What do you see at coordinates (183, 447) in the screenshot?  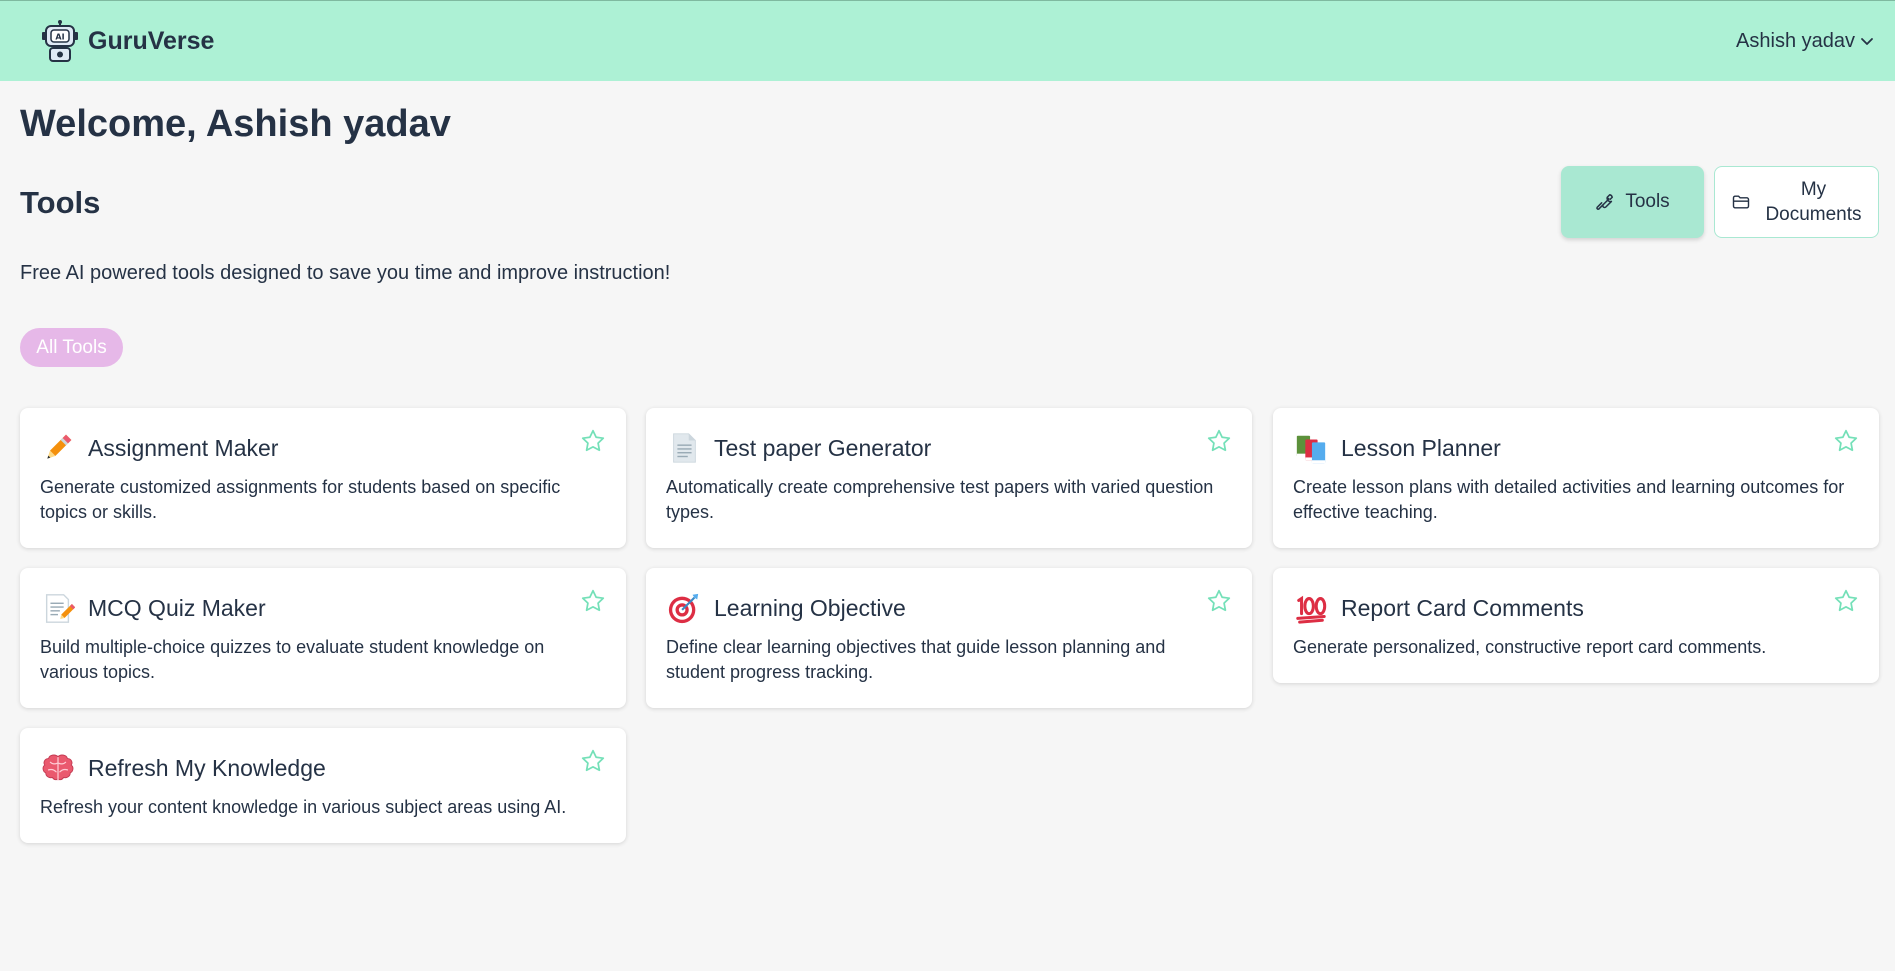 I see `tool-title: Assignment Maker` at bounding box center [183, 447].